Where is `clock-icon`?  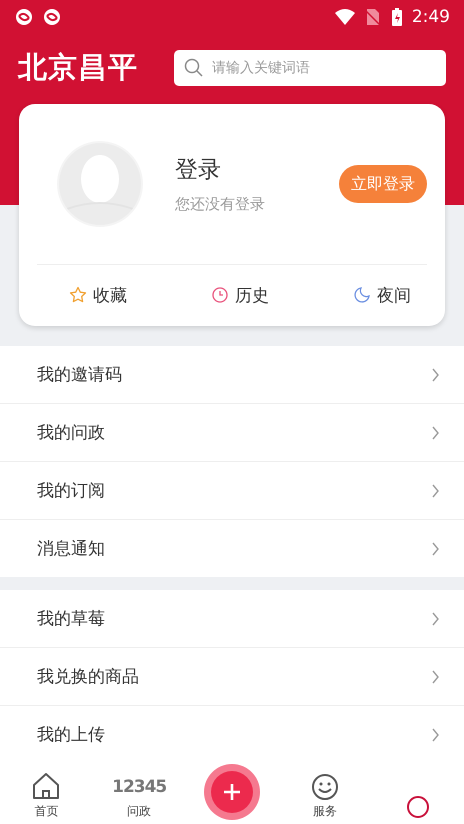 clock-icon is located at coordinates (220, 295).